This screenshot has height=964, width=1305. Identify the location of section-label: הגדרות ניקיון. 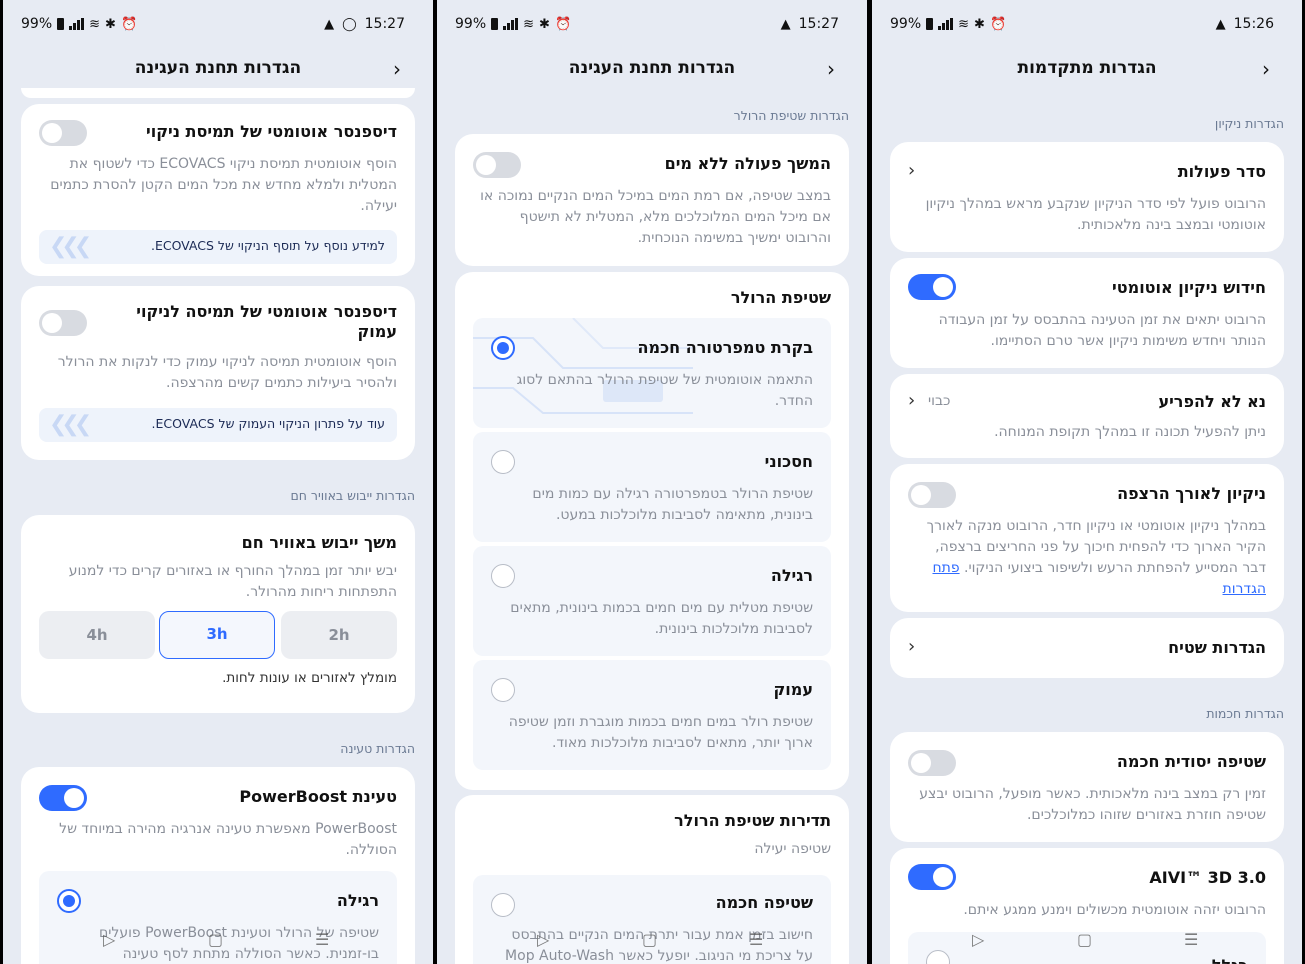
(1249, 123).